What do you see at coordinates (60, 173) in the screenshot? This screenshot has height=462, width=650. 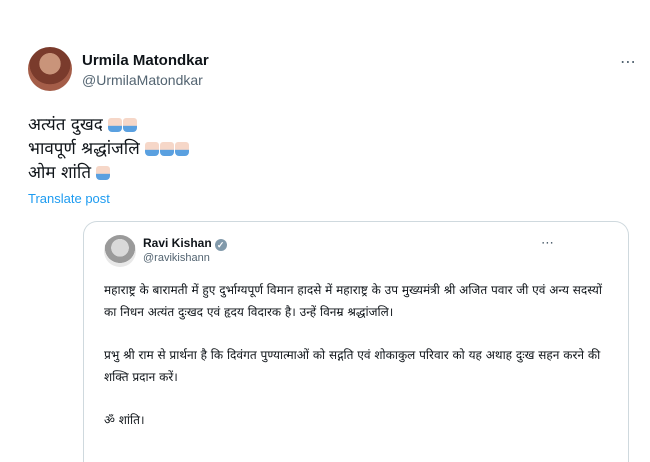 I see `post-line-text: ओम शांति` at bounding box center [60, 173].